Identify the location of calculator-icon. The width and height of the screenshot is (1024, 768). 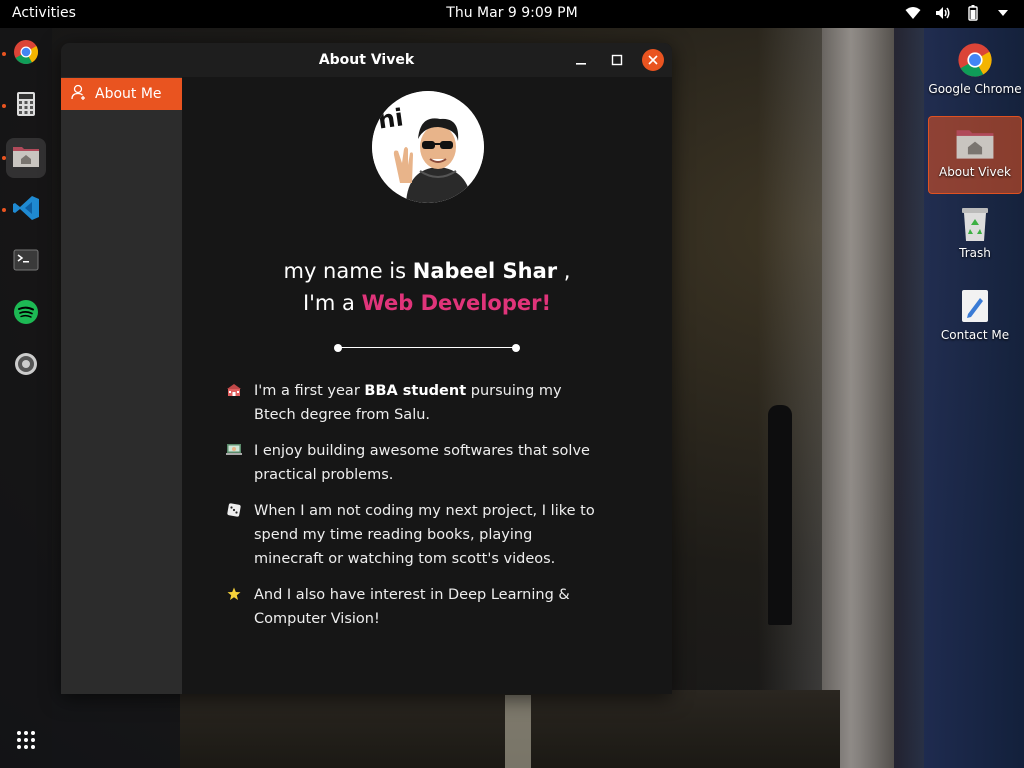
(26, 106).